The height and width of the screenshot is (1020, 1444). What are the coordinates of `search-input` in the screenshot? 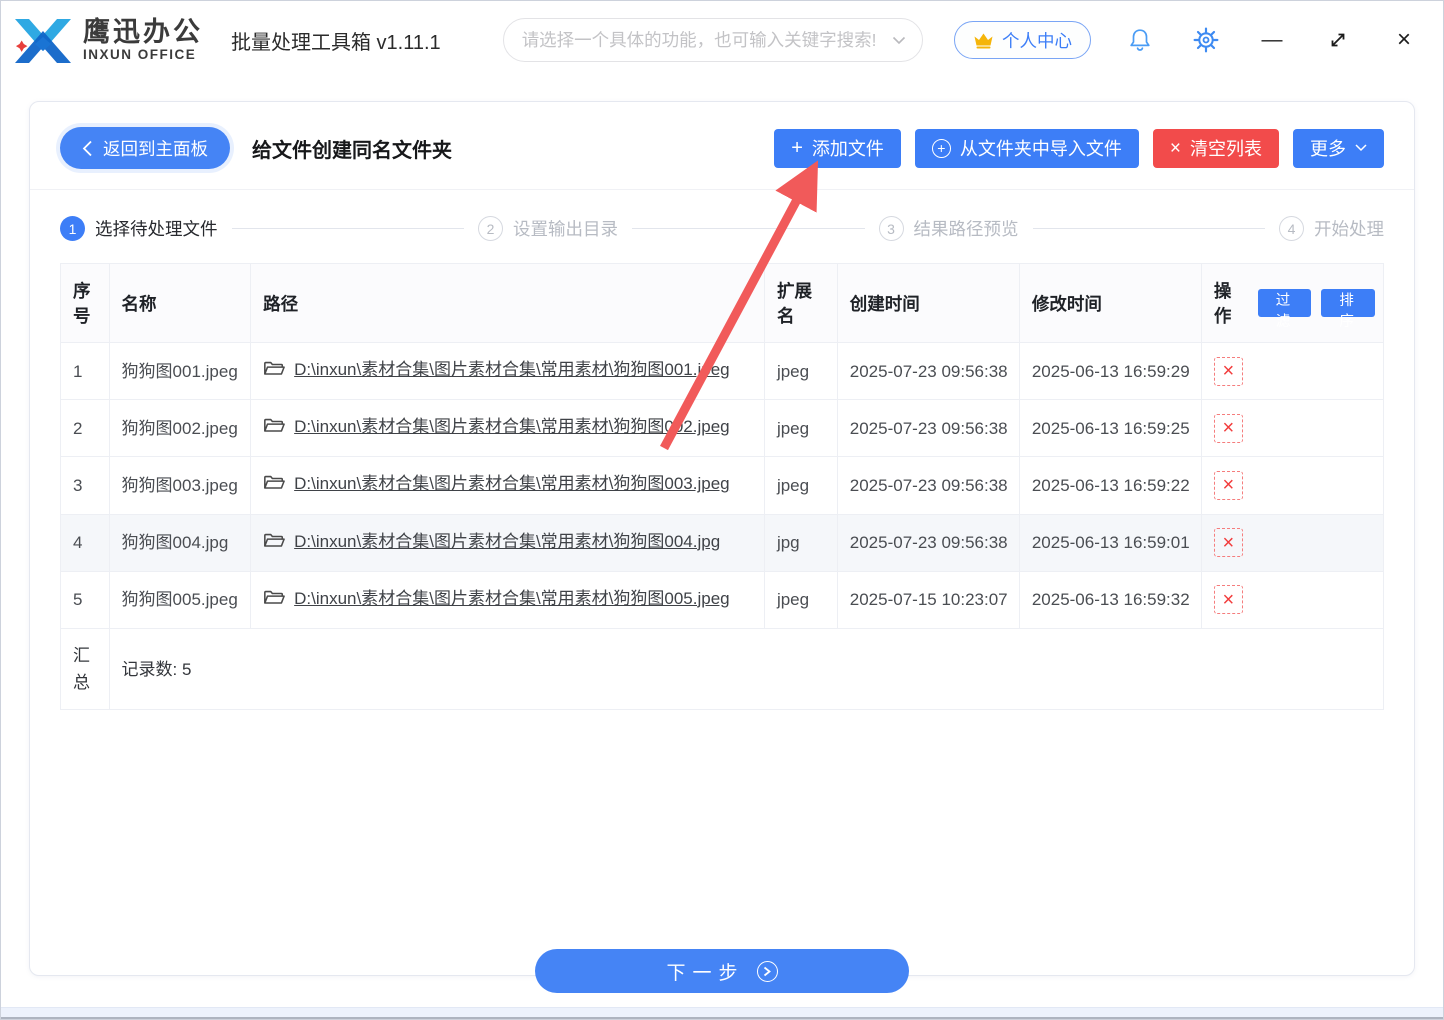 It's located at (706, 40).